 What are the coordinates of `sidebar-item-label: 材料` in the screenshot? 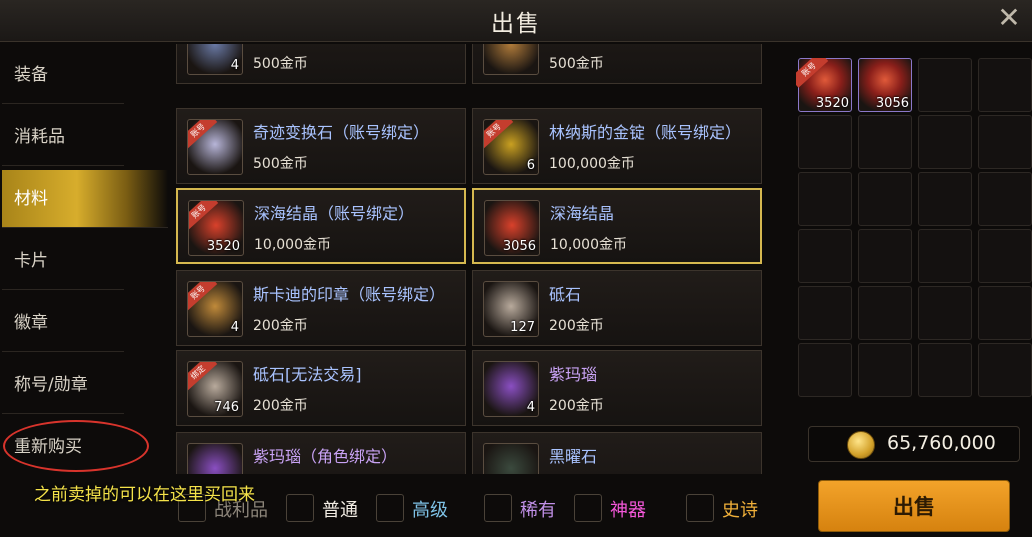 It's located at (31, 199).